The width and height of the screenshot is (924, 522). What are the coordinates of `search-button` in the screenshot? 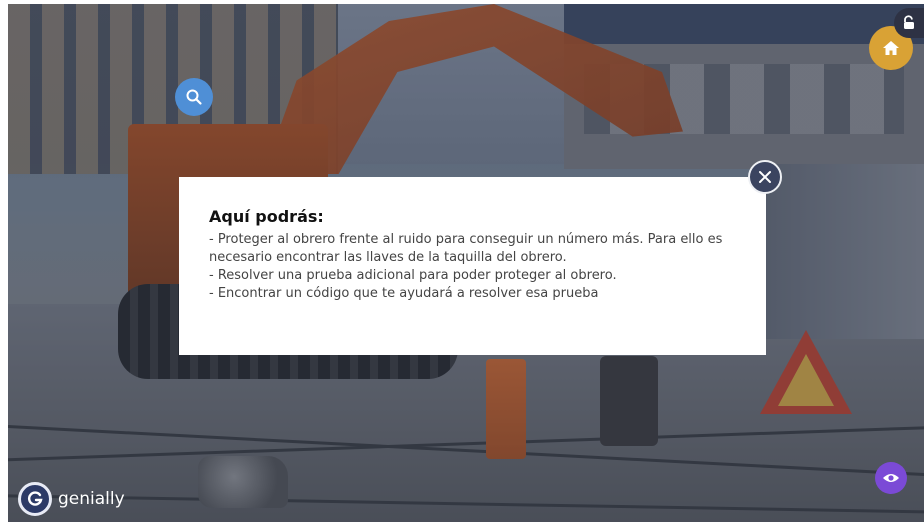 It's located at (194, 97).